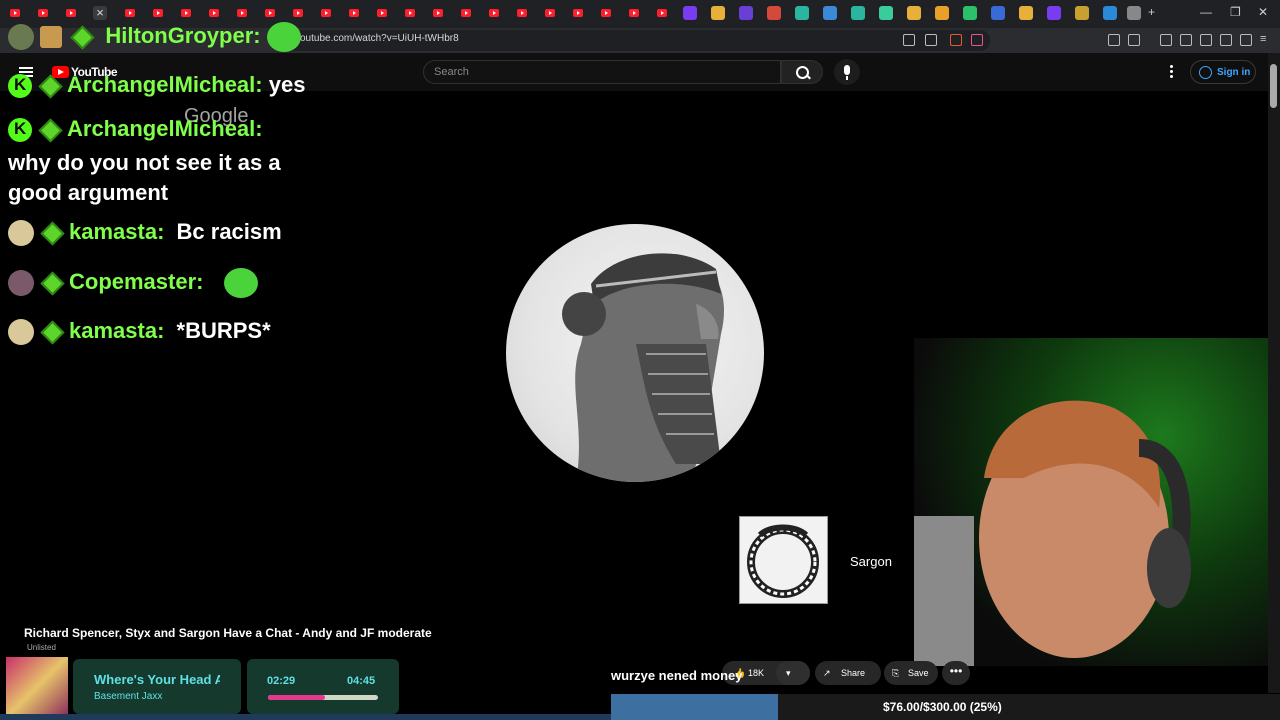 The height and width of the screenshot is (720, 1280). What do you see at coordinates (1235, 12) in the screenshot?
I see `maximize-icon: ❐` at bounding box center [1235, 12].